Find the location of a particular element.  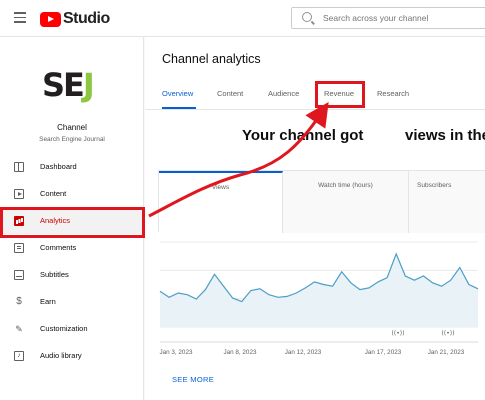

sidebar-item-label: Content is located at coordinates (53, 193).